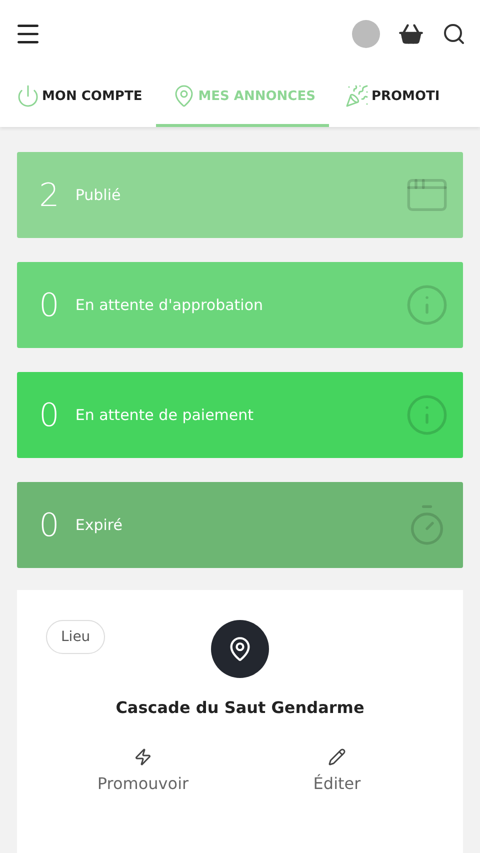  Describe the element at coordinates (357, 96) in the screenshot. I see `party-popper-icon` at that location.